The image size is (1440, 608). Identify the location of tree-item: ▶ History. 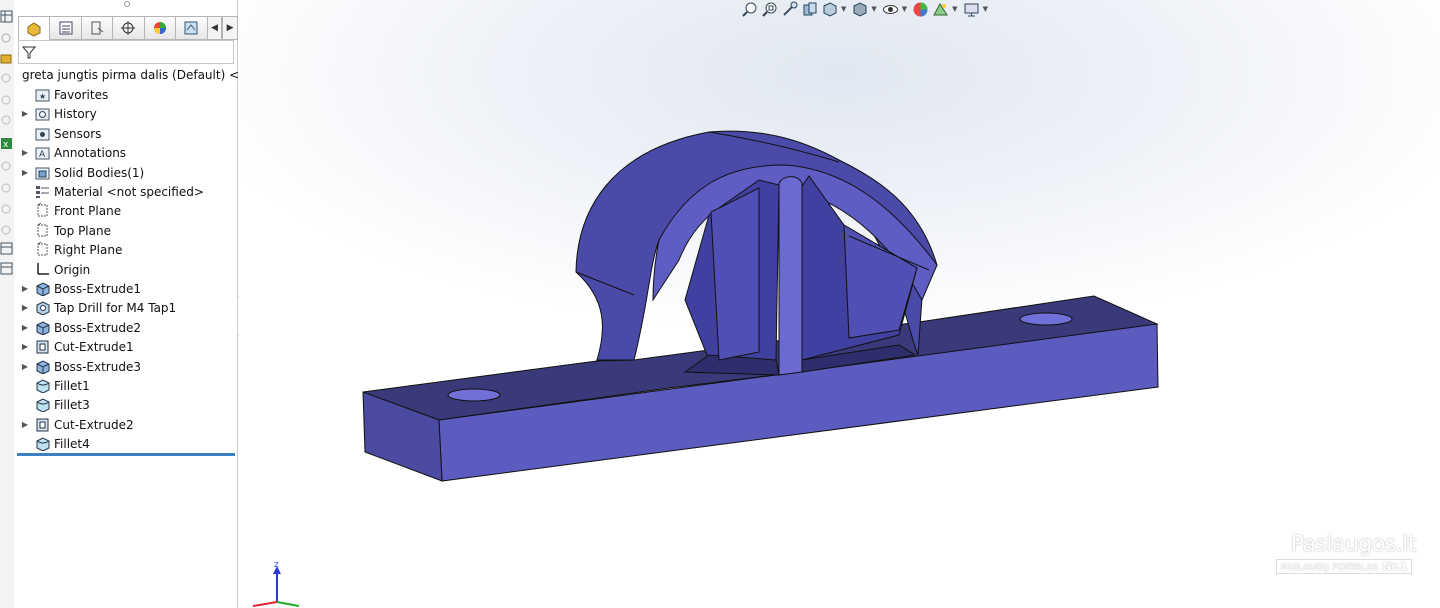
(57, 113).